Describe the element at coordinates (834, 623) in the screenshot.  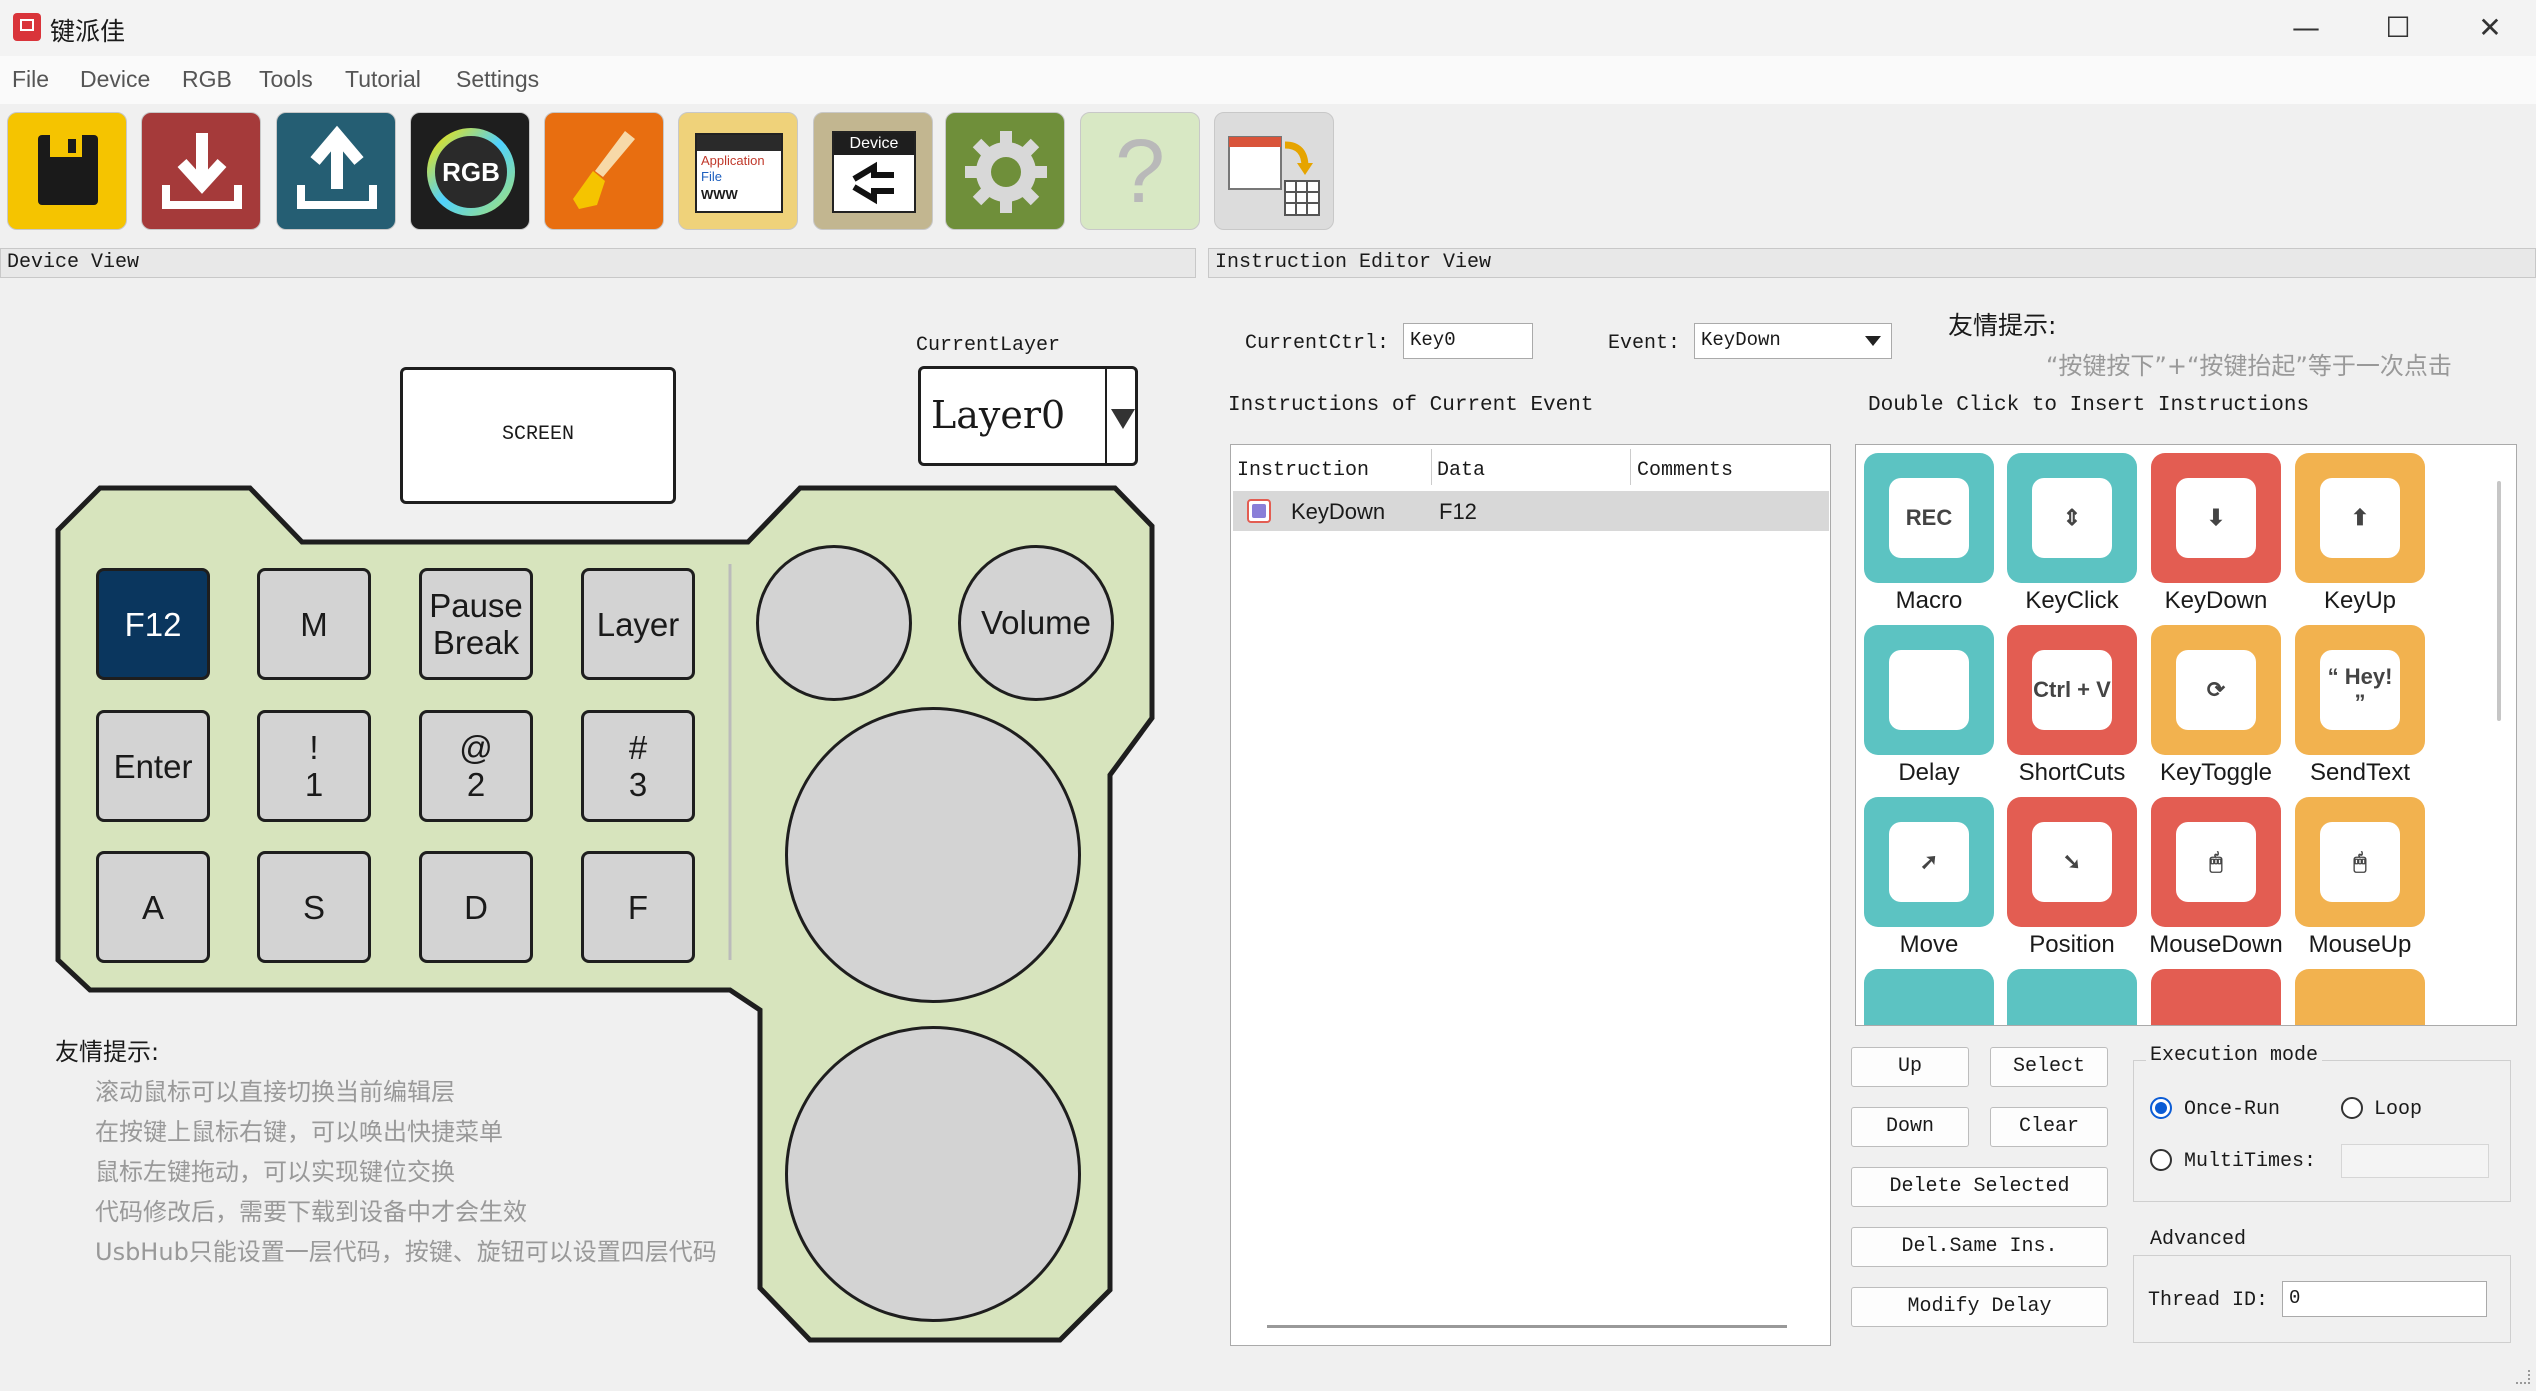
I see `knob-small-left` at that location.